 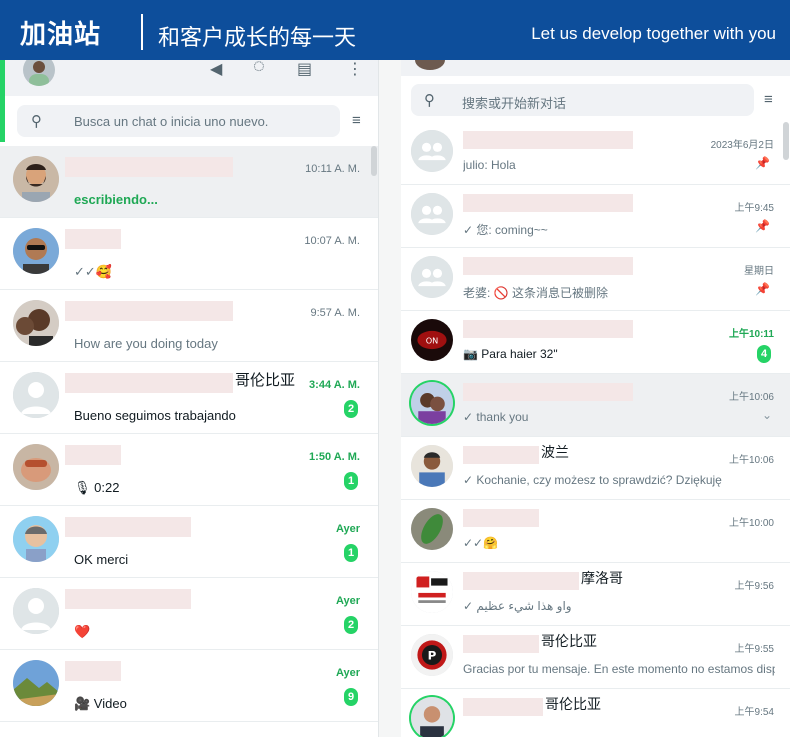 What do you see at coordinates (155, 415) in the screenshot?
I see `last-message: Bueno seguimos trabajando` at bounding box center [155, 415].